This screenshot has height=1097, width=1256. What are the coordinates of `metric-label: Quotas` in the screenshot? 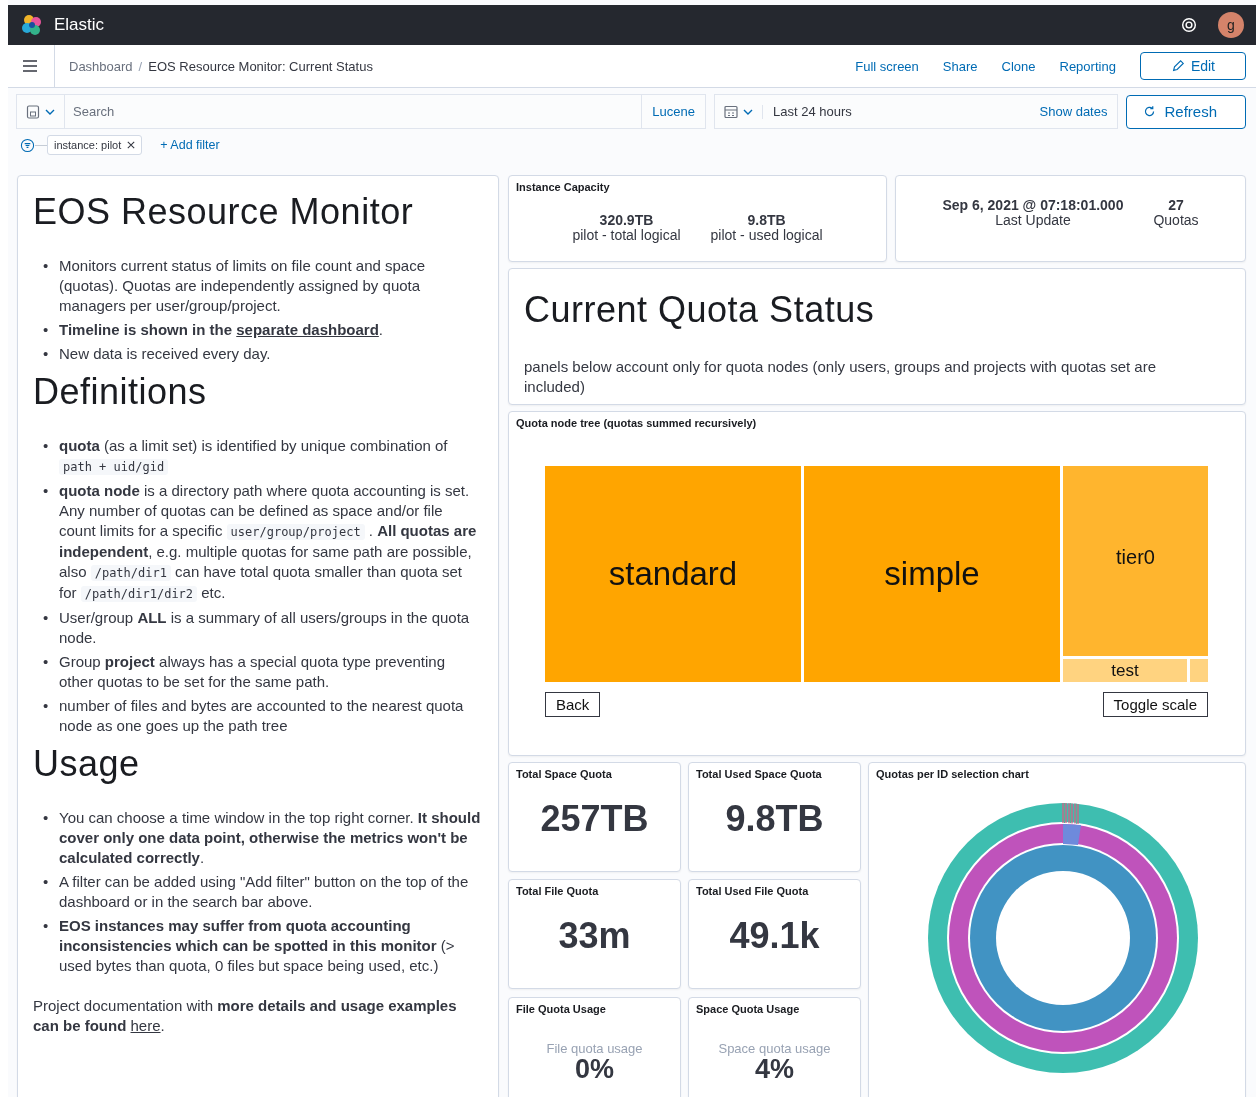 It's located at (1176, 220).